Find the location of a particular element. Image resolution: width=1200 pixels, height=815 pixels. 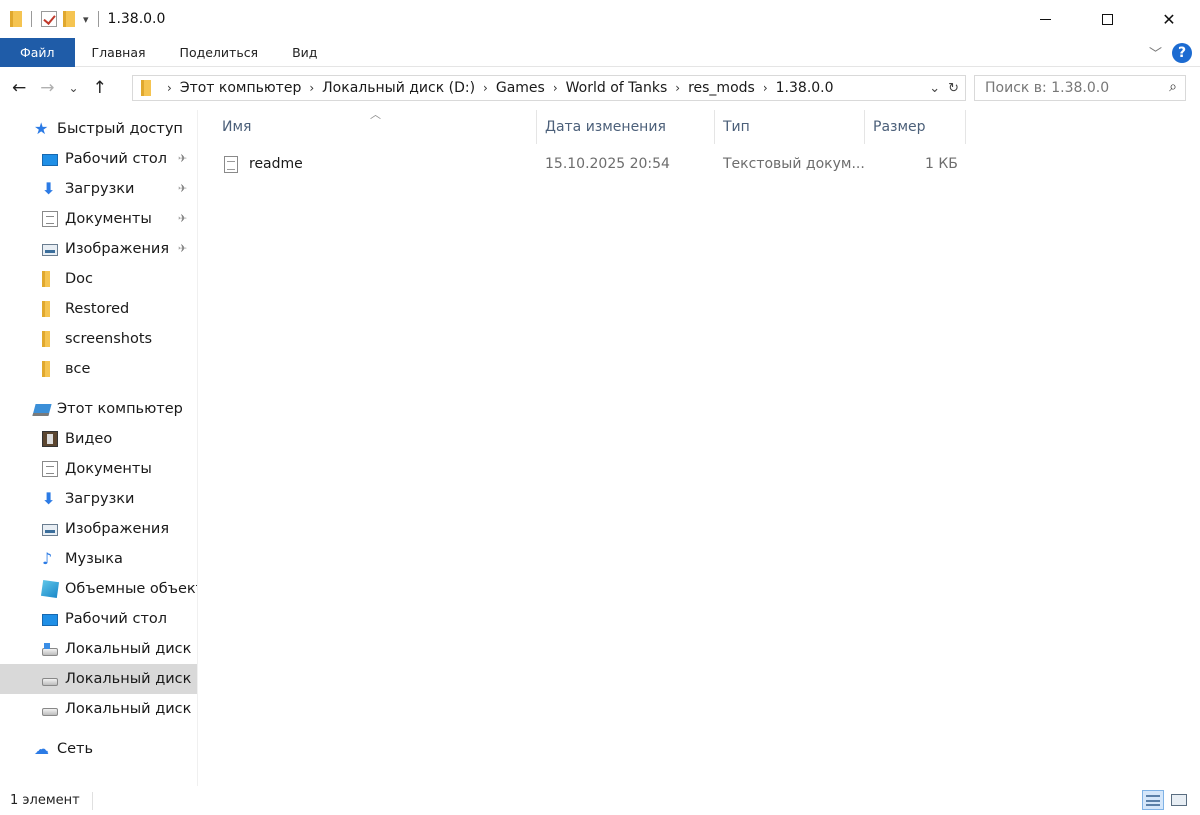

search-icon: ⌕ is located at coordinates (1173, 87).